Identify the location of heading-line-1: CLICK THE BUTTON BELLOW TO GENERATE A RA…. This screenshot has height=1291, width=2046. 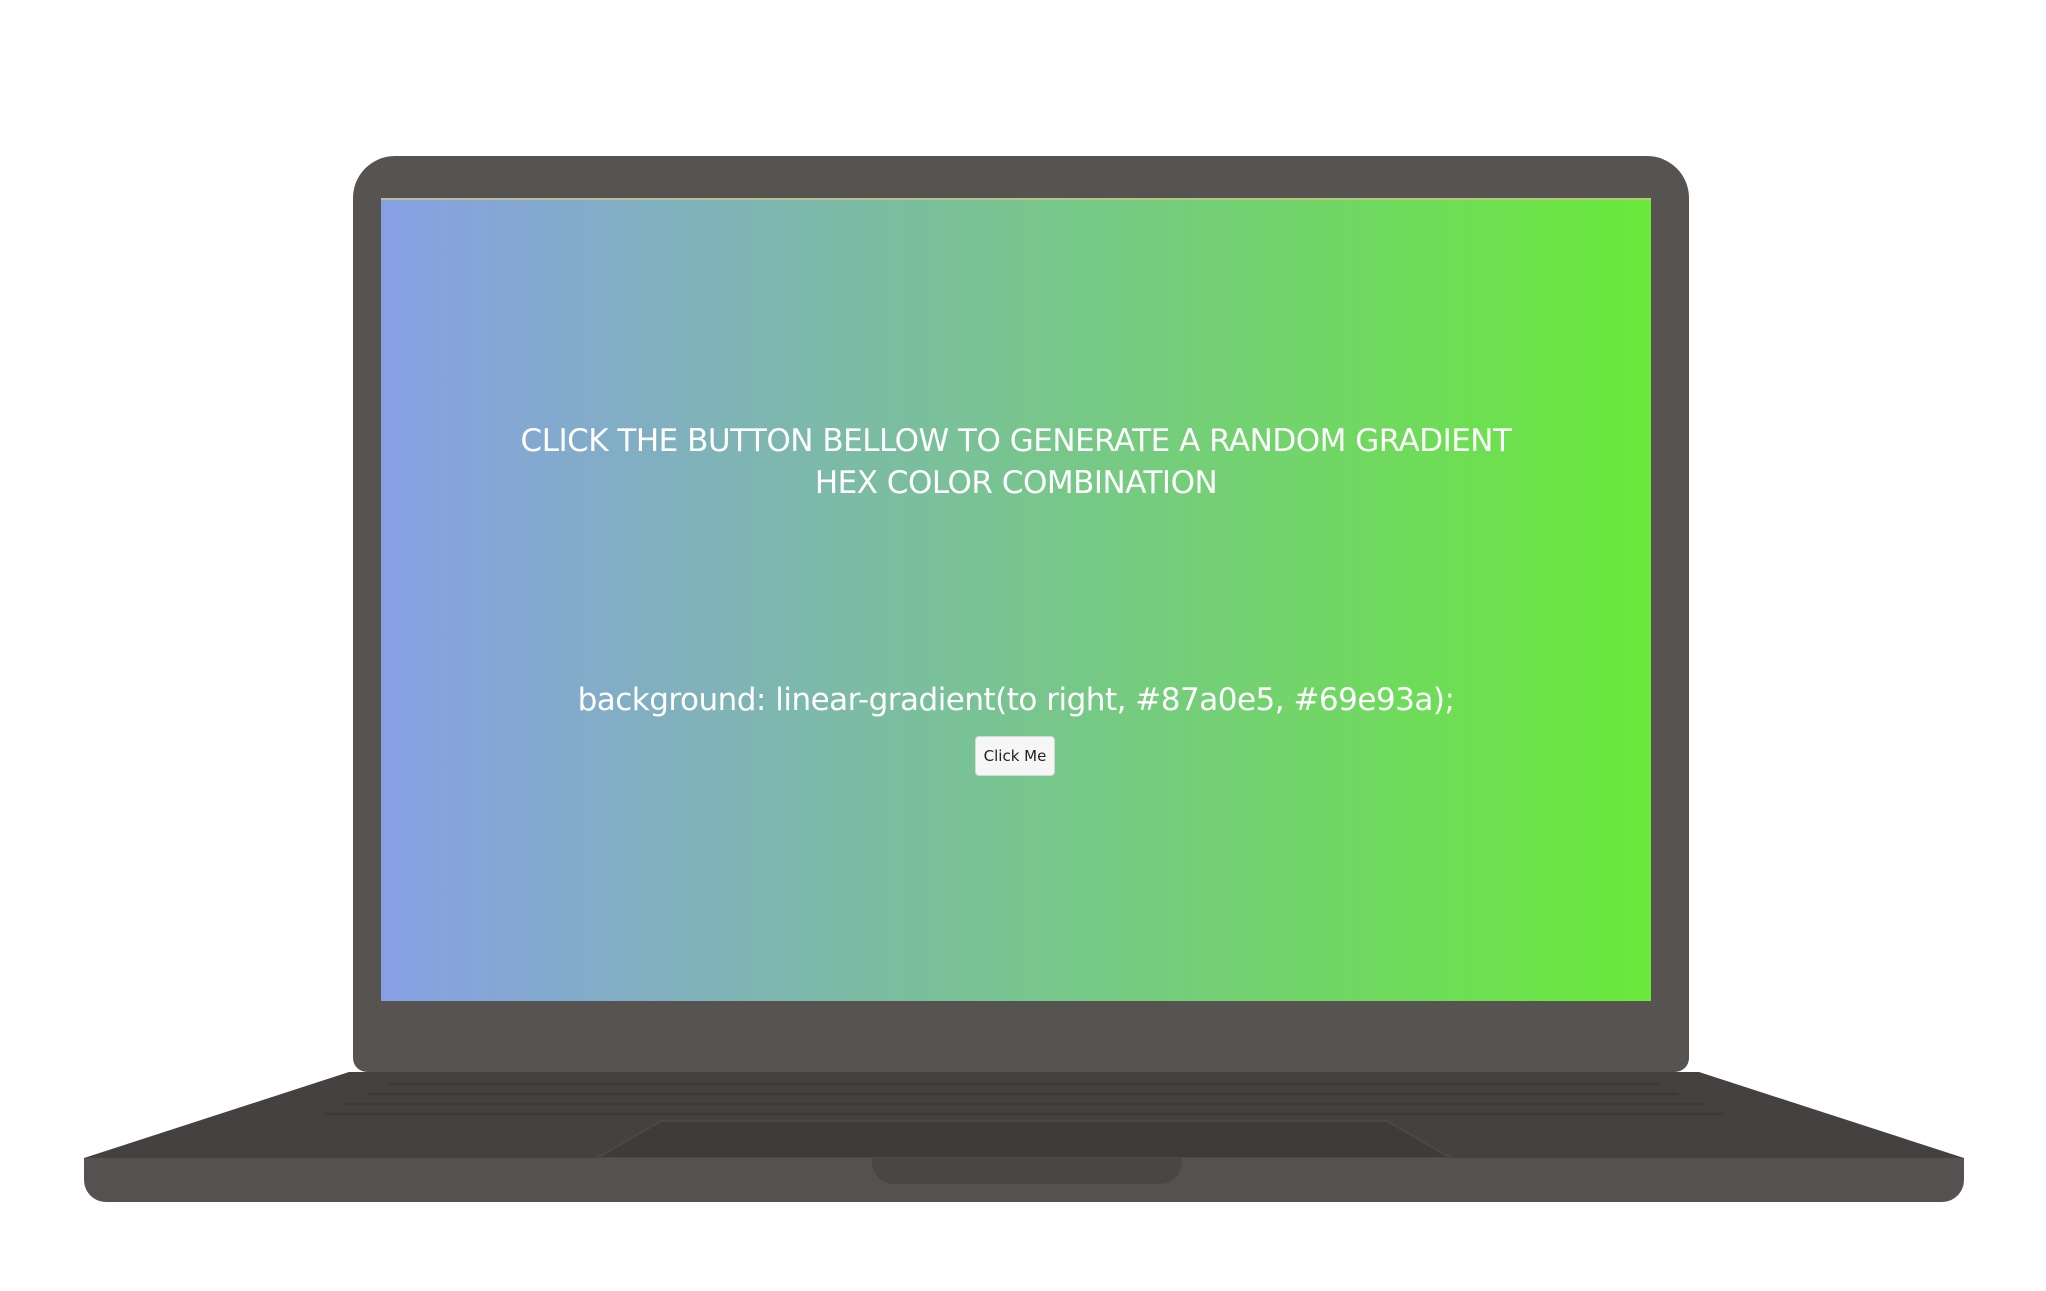
(1016, 441).